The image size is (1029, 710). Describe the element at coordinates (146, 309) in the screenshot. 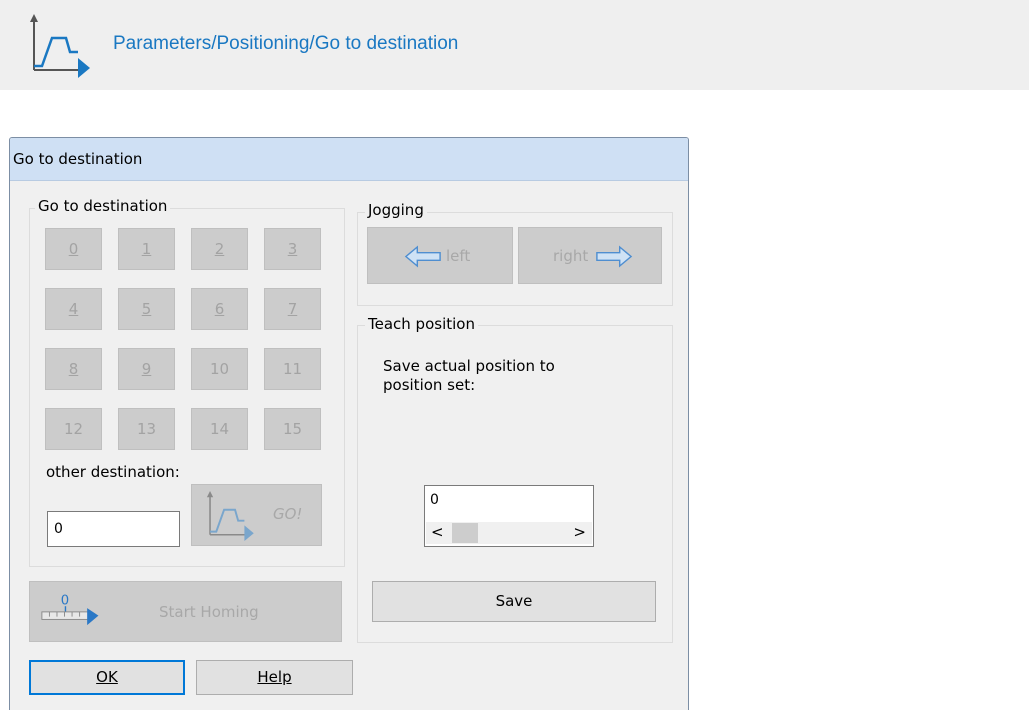

I see `destination-button-5: 5` at that location.